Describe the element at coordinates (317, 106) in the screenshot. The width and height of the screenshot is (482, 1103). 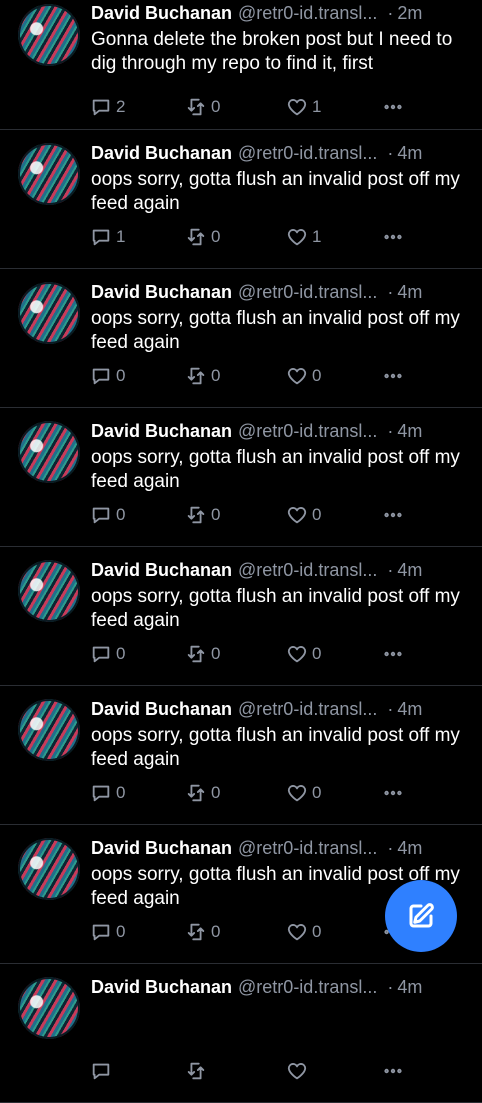
I see `like-count: 1` at that location.